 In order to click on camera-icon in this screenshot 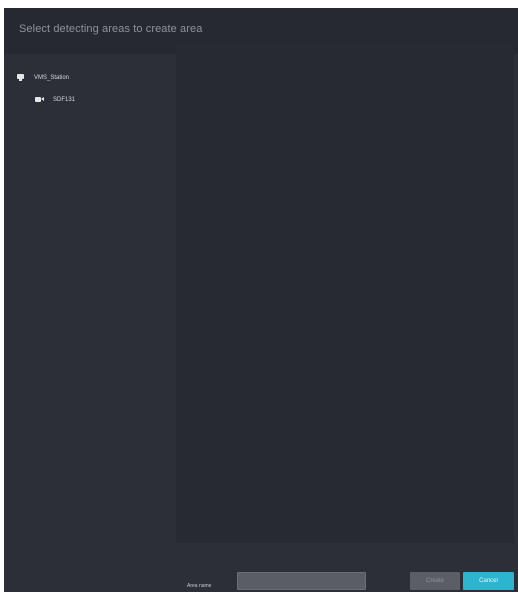, I will do `click(40, 100)`.